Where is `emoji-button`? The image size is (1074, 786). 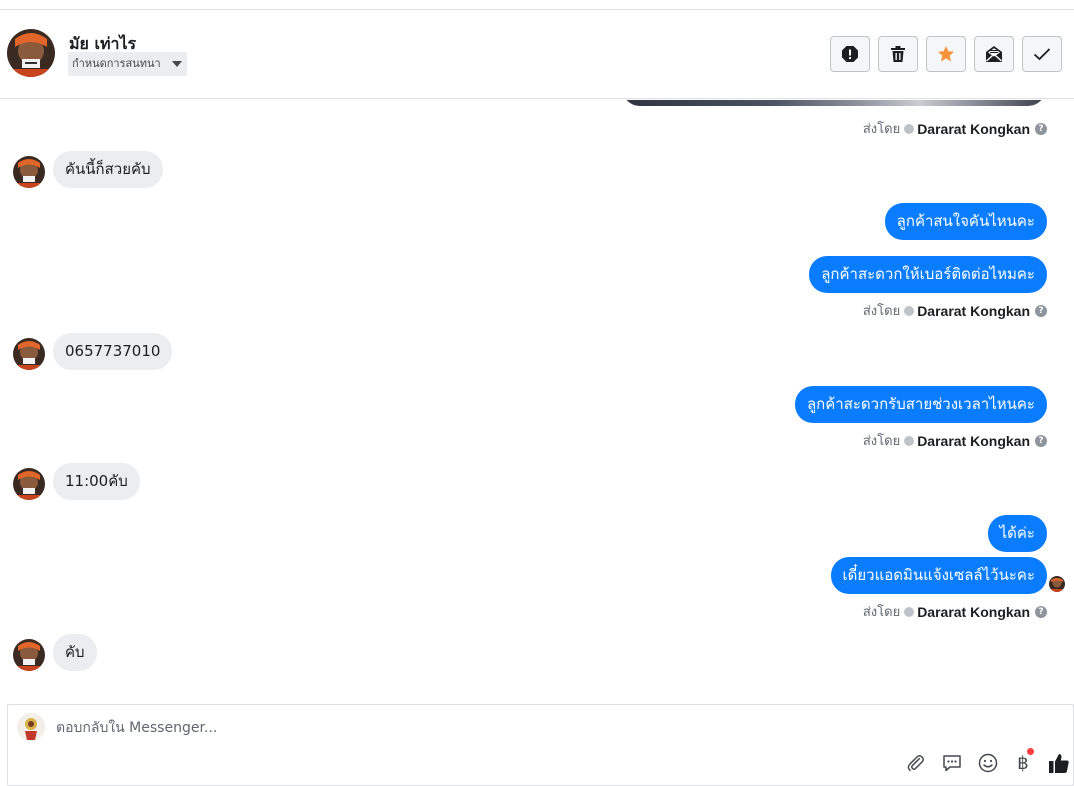 emoji-button is located at coordinates (988, 763).